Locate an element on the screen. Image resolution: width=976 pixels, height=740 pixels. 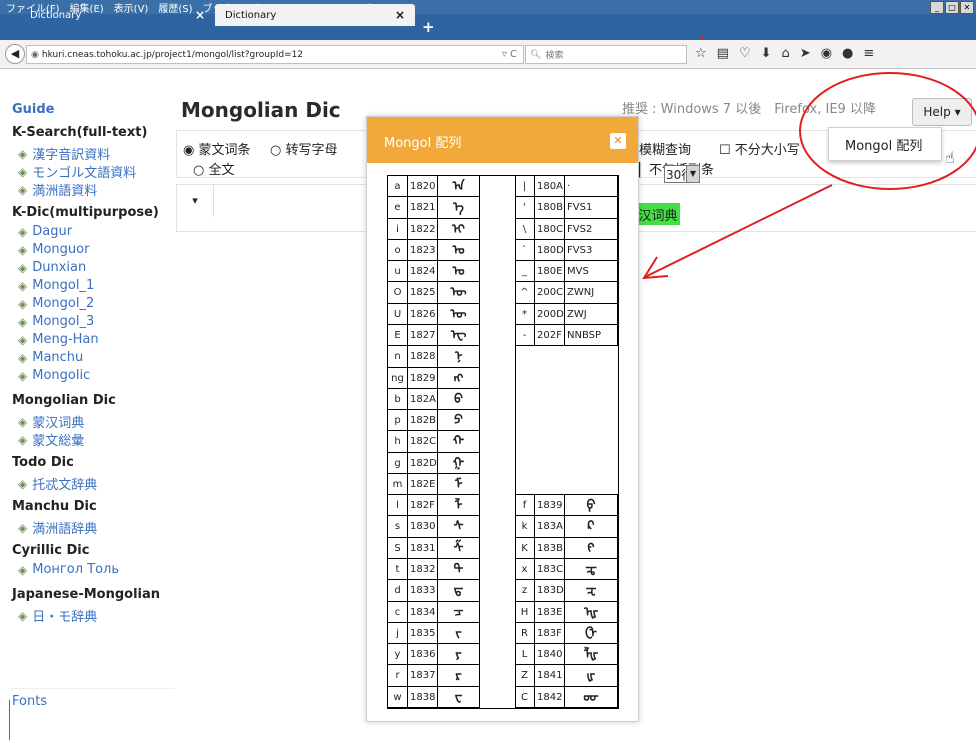
sidebar-item: ◈ 漢字音訳資料 is located at coordinates (64, 154).